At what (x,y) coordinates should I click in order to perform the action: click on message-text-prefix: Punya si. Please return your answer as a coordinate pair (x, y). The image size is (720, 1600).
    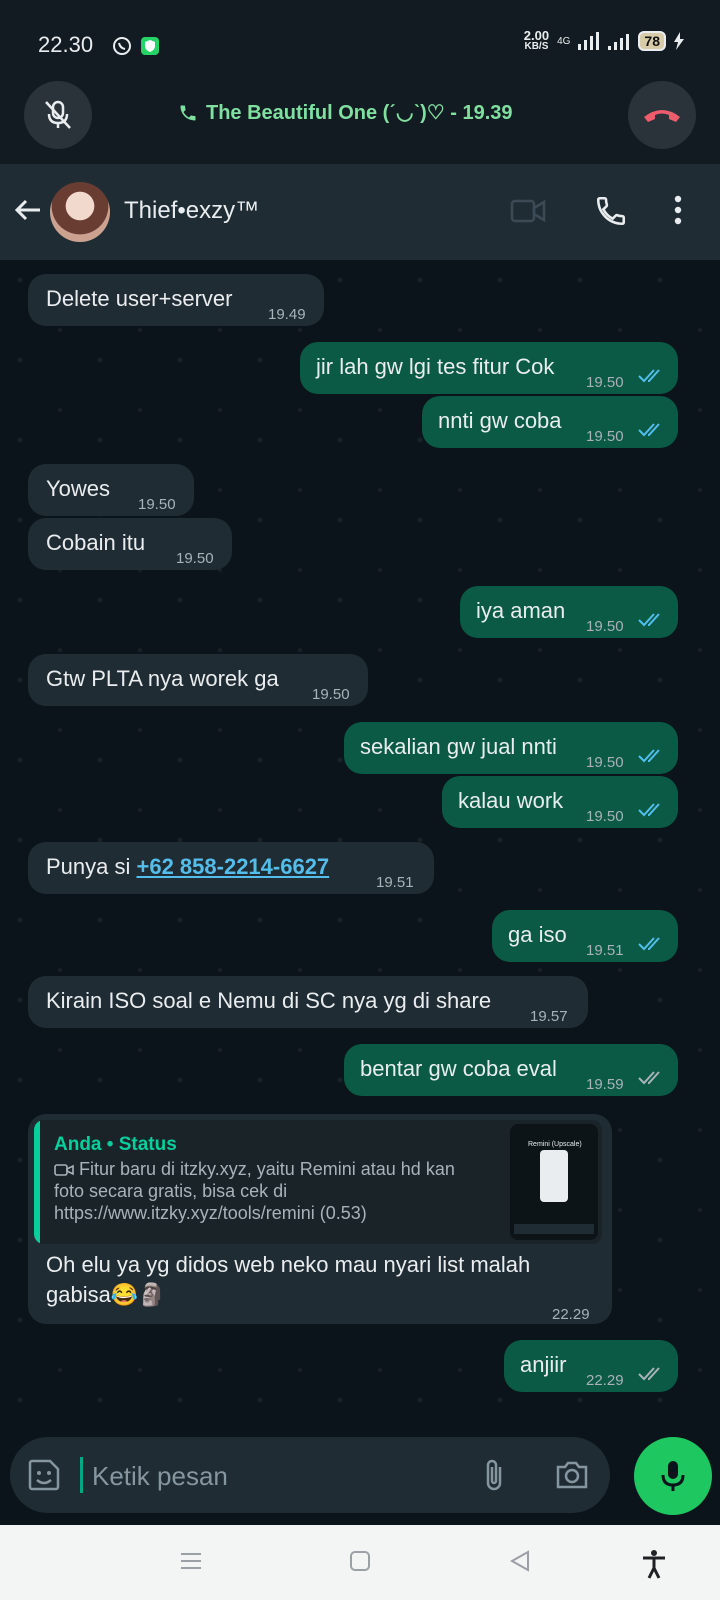
    Looking at the image, I should click on (91, 866).